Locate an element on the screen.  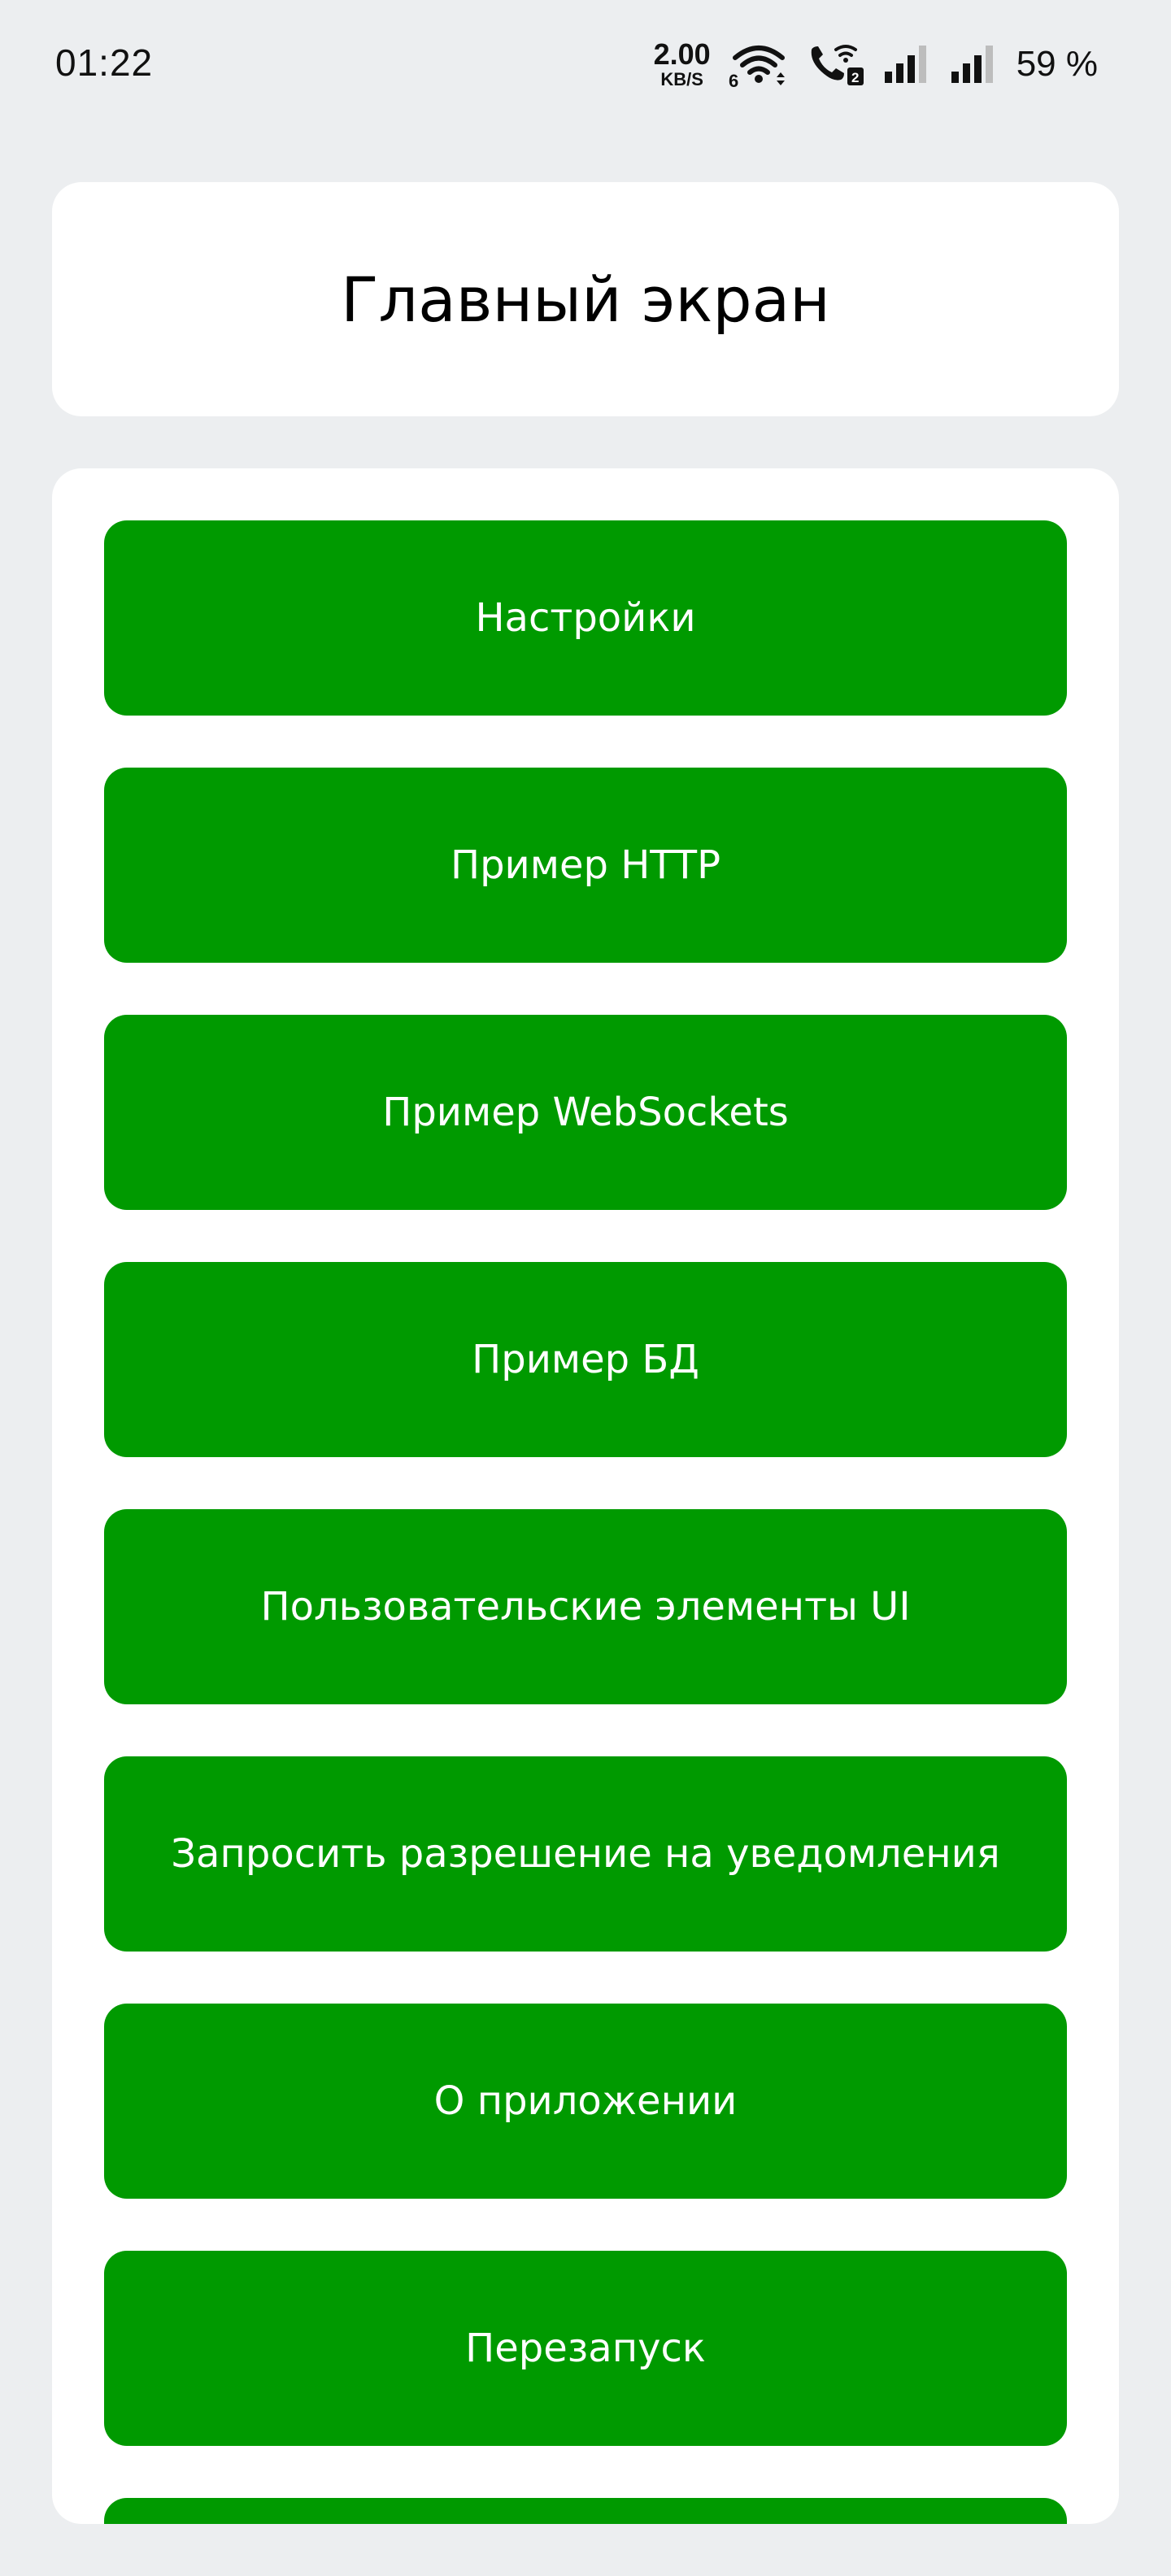
websockets-example-button: Пример WebSockets is located at coordinates (585, 1112).